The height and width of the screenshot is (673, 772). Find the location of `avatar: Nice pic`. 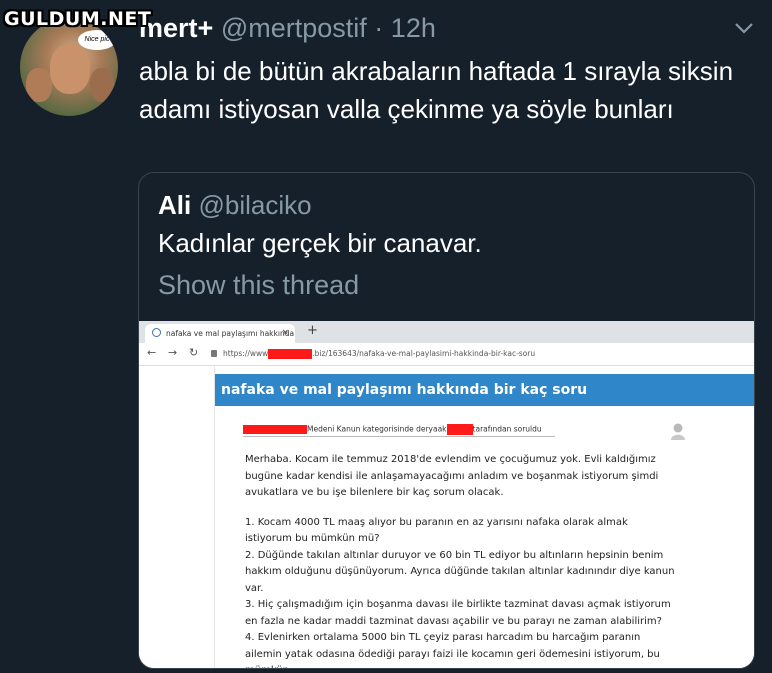

avatar: Nice pic is located at coordinates (69, 67).